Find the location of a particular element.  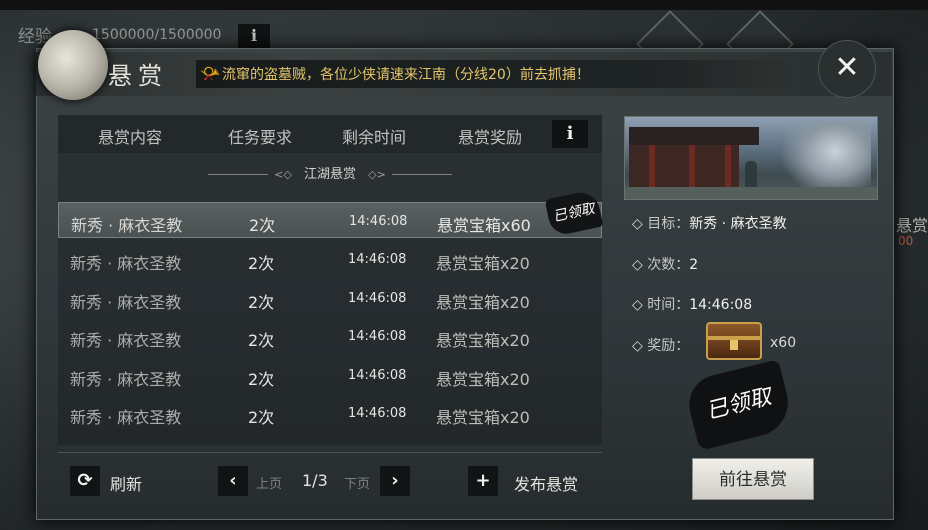

exp-info-button: i is located at coordinates (254, 36).